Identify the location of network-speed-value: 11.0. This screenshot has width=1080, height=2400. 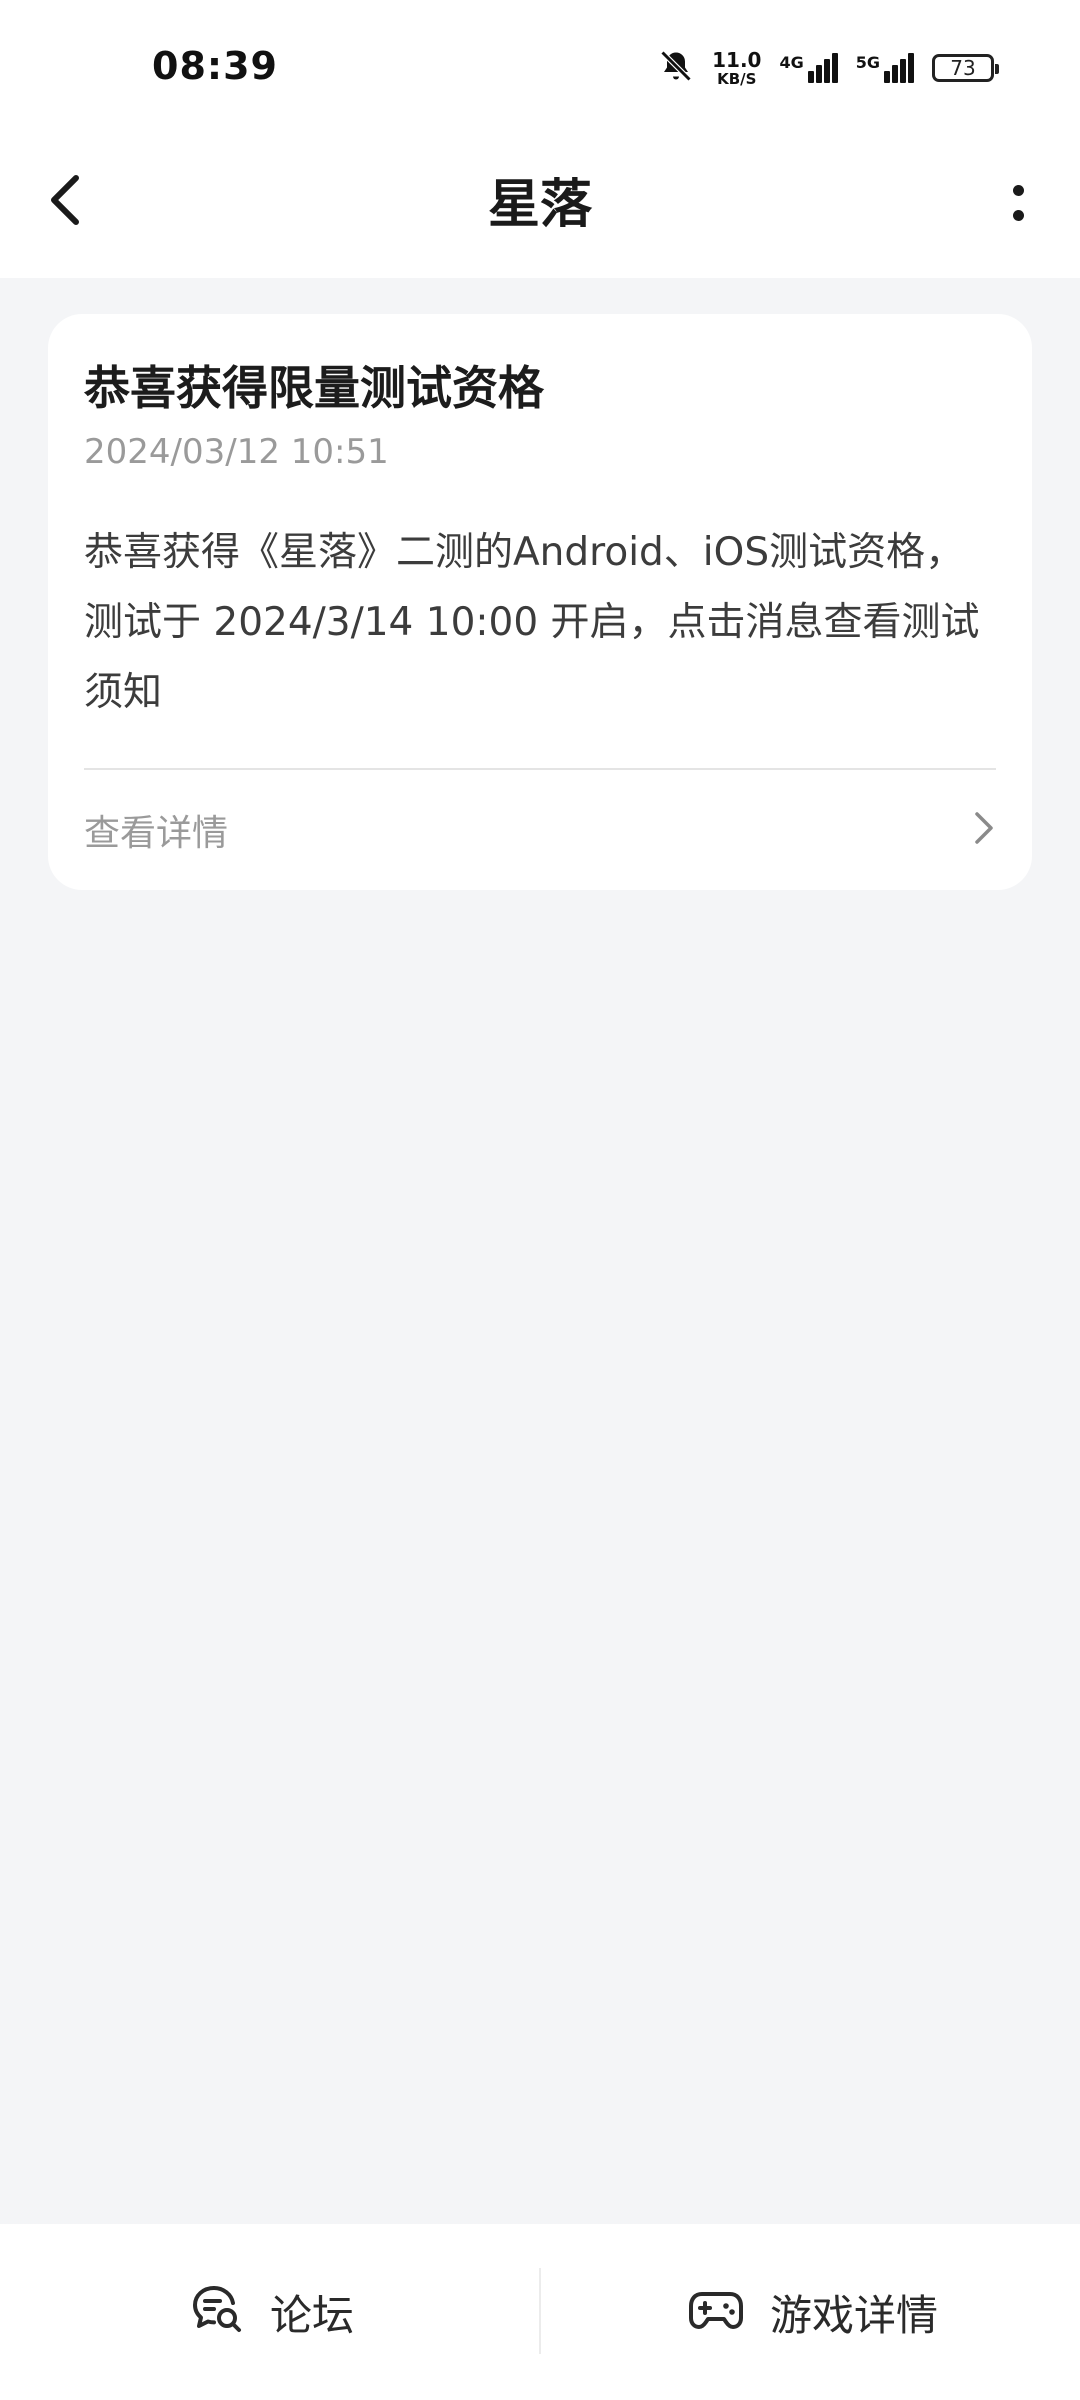
(737, 59).